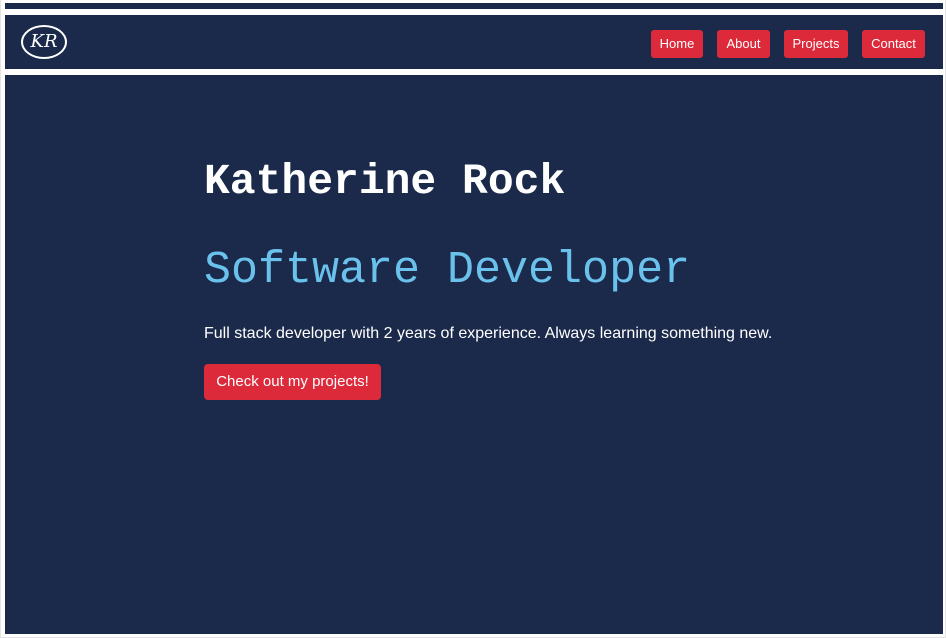 This screenshot has height=638, width=946. I want to click on kr-logo: KR, so click(44, 42).